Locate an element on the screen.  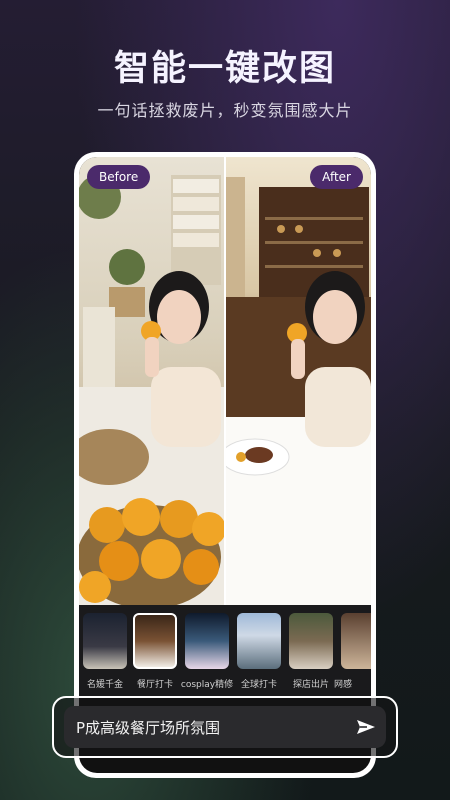
style-label-1: 餐厅打卡 is located at coordinates (155, 683).